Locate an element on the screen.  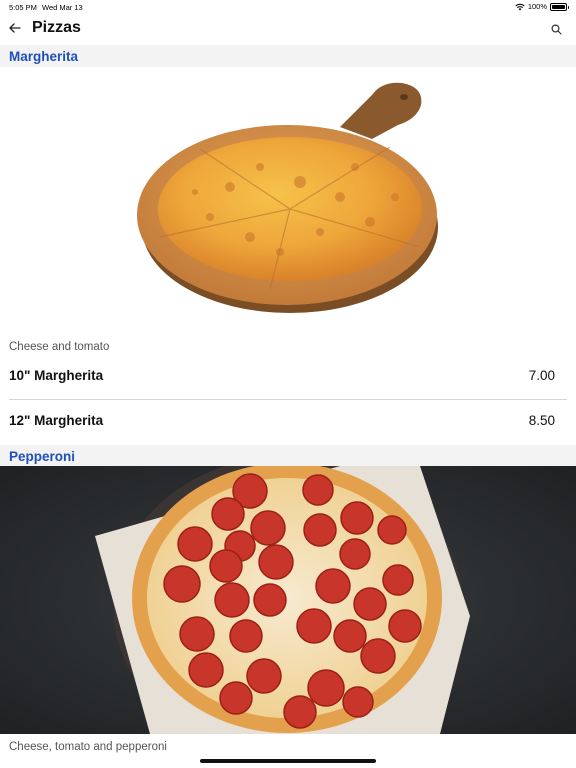
item-price: 7.00 is located at coordinates (541, 375).